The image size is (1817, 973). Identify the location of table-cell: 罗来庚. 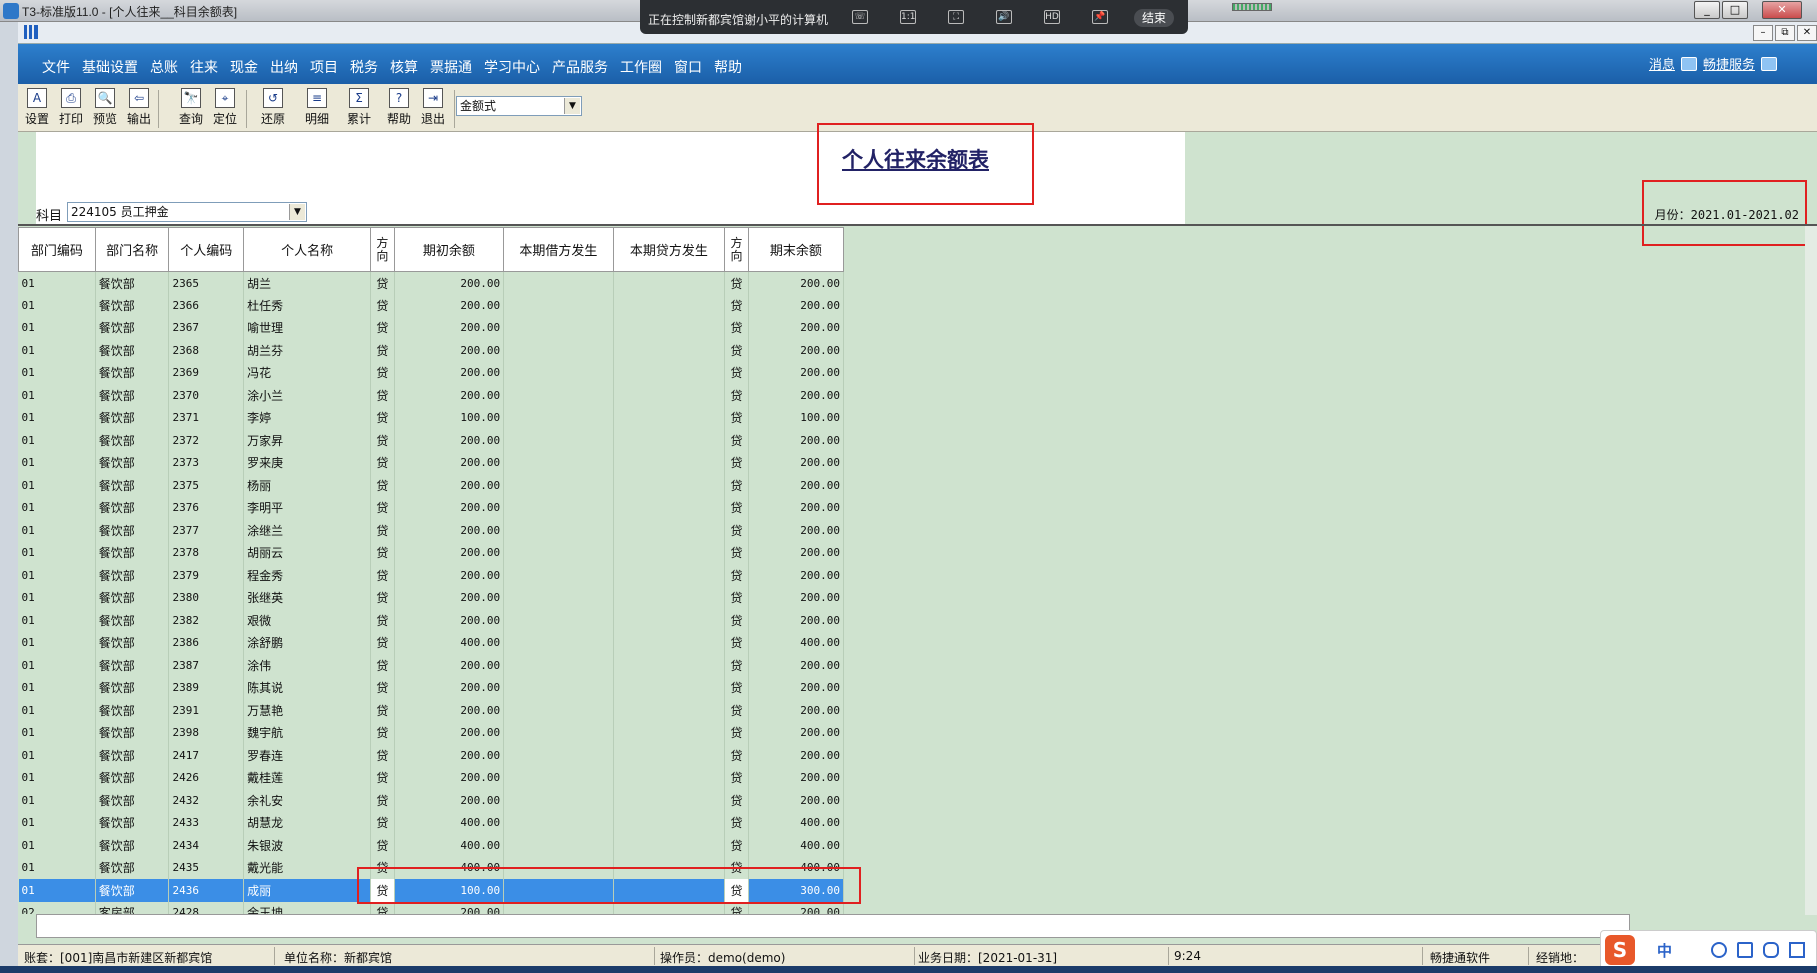
(307, 462).